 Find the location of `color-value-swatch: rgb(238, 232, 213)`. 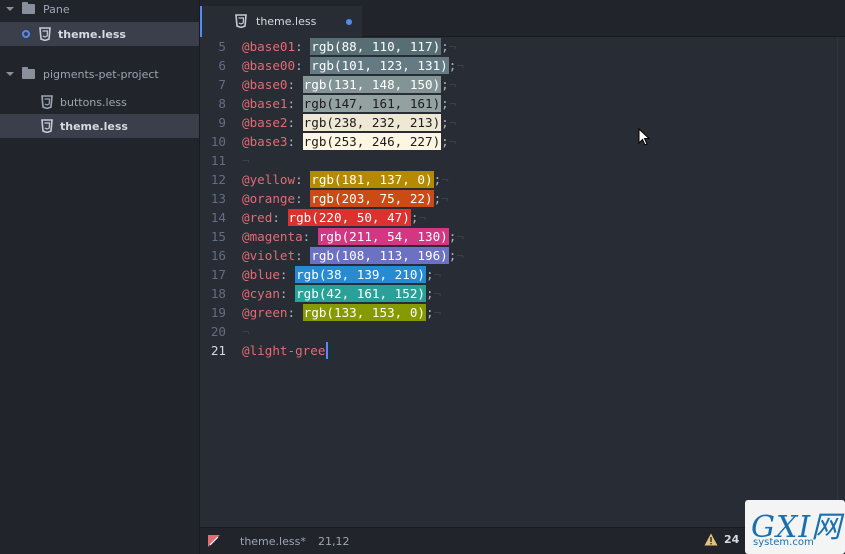

color-value-swatch: rgb(238, 232, 213) is located at coordinates (372, 122).